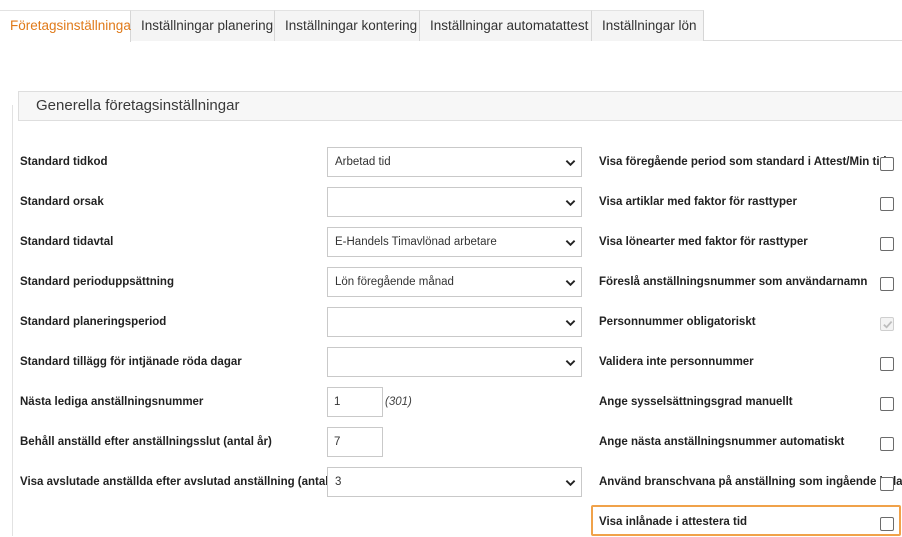 The image size is (902, 537). I want to click on label-personnummer-obligatoriskt: Personnummer obligatoriskt, so click(677, 322).